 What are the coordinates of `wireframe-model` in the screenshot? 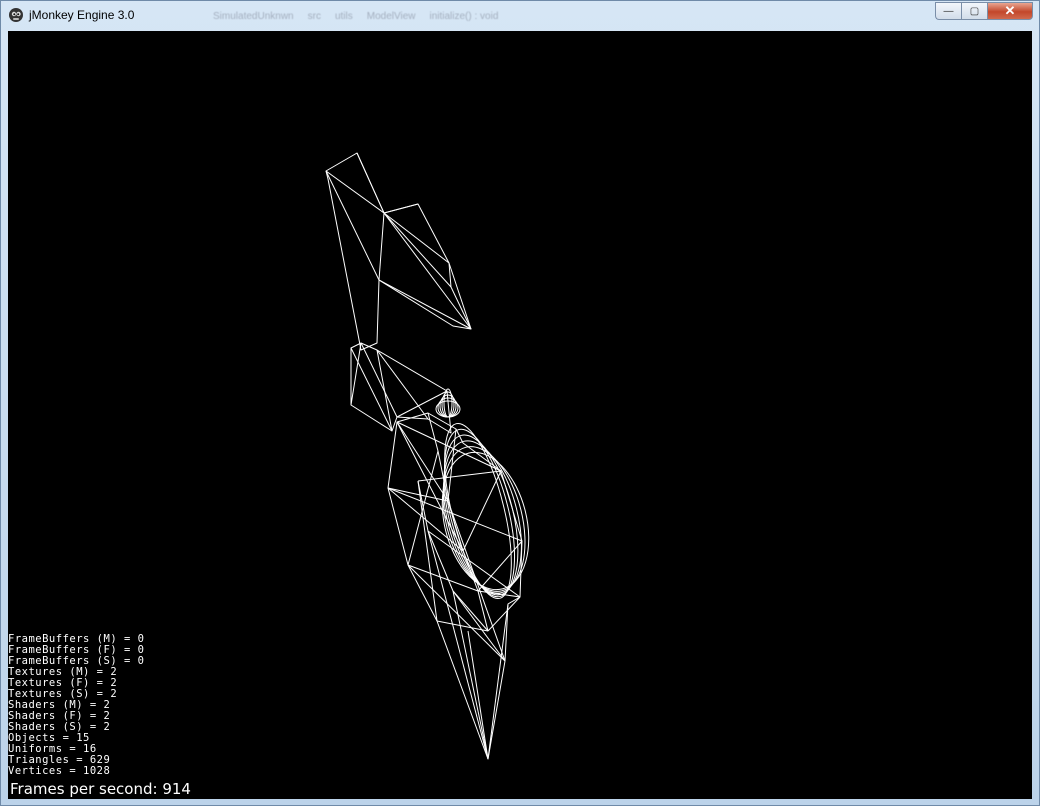 It's located at (427, 456).